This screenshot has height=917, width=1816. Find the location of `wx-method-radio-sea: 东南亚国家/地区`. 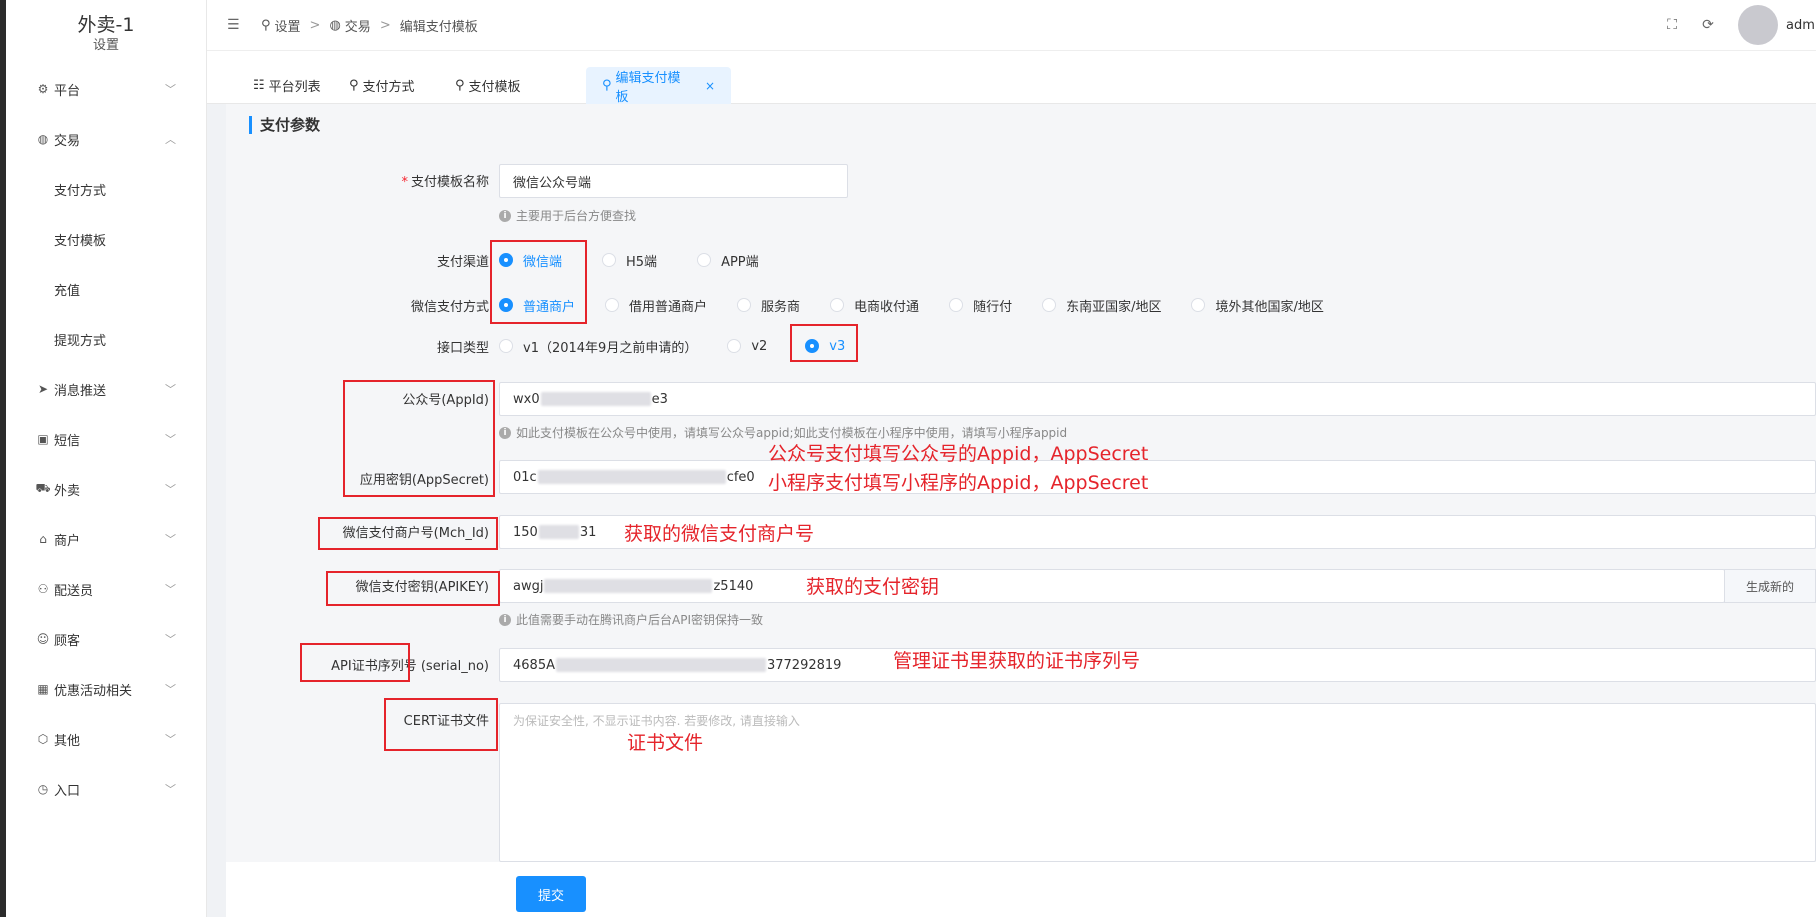

wx-method-radio-sea: 东南亚国家/地区 is located at coordinates (1101, 305).